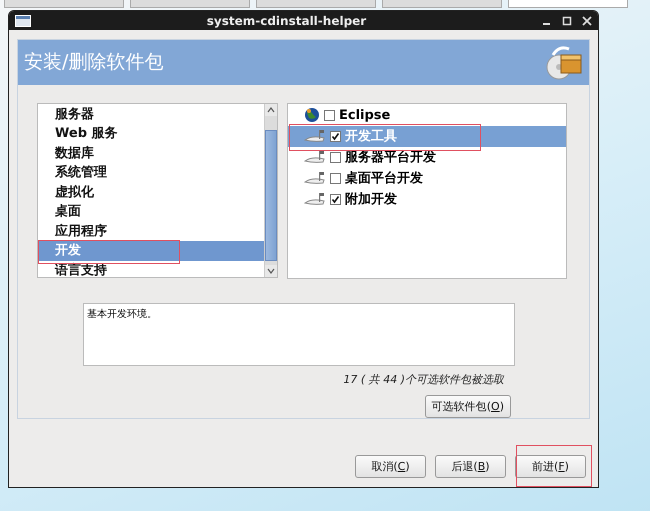 This screenshot has width=650, height=511. What do you see at coordinates (550, 466) in the screenshot?
I see `dialog-button: 前进(F)` at bounding box center [550, 466].